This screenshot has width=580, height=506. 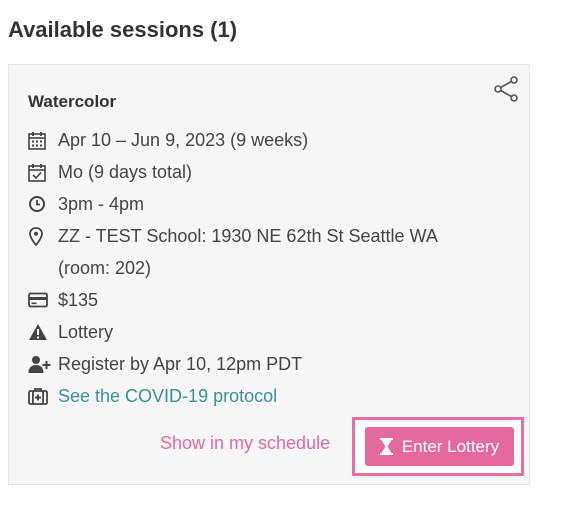 I want to click on dates-row: Apr 10 – Jun 9, 2023 (9 weeks), so click(x=263, y=140).